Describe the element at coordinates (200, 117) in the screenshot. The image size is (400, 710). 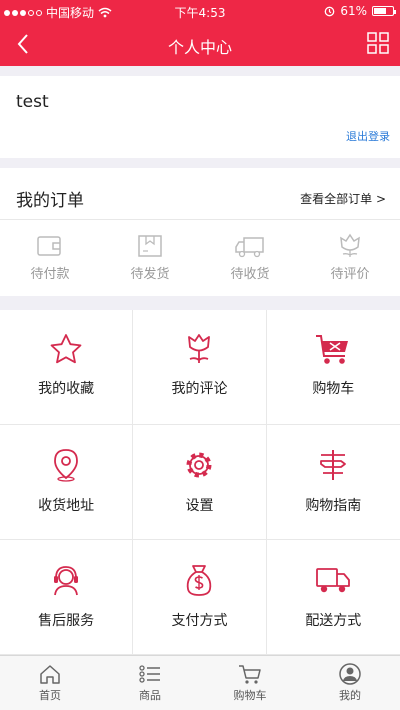
I see `user-profile-card: test 退出登录` at that location.